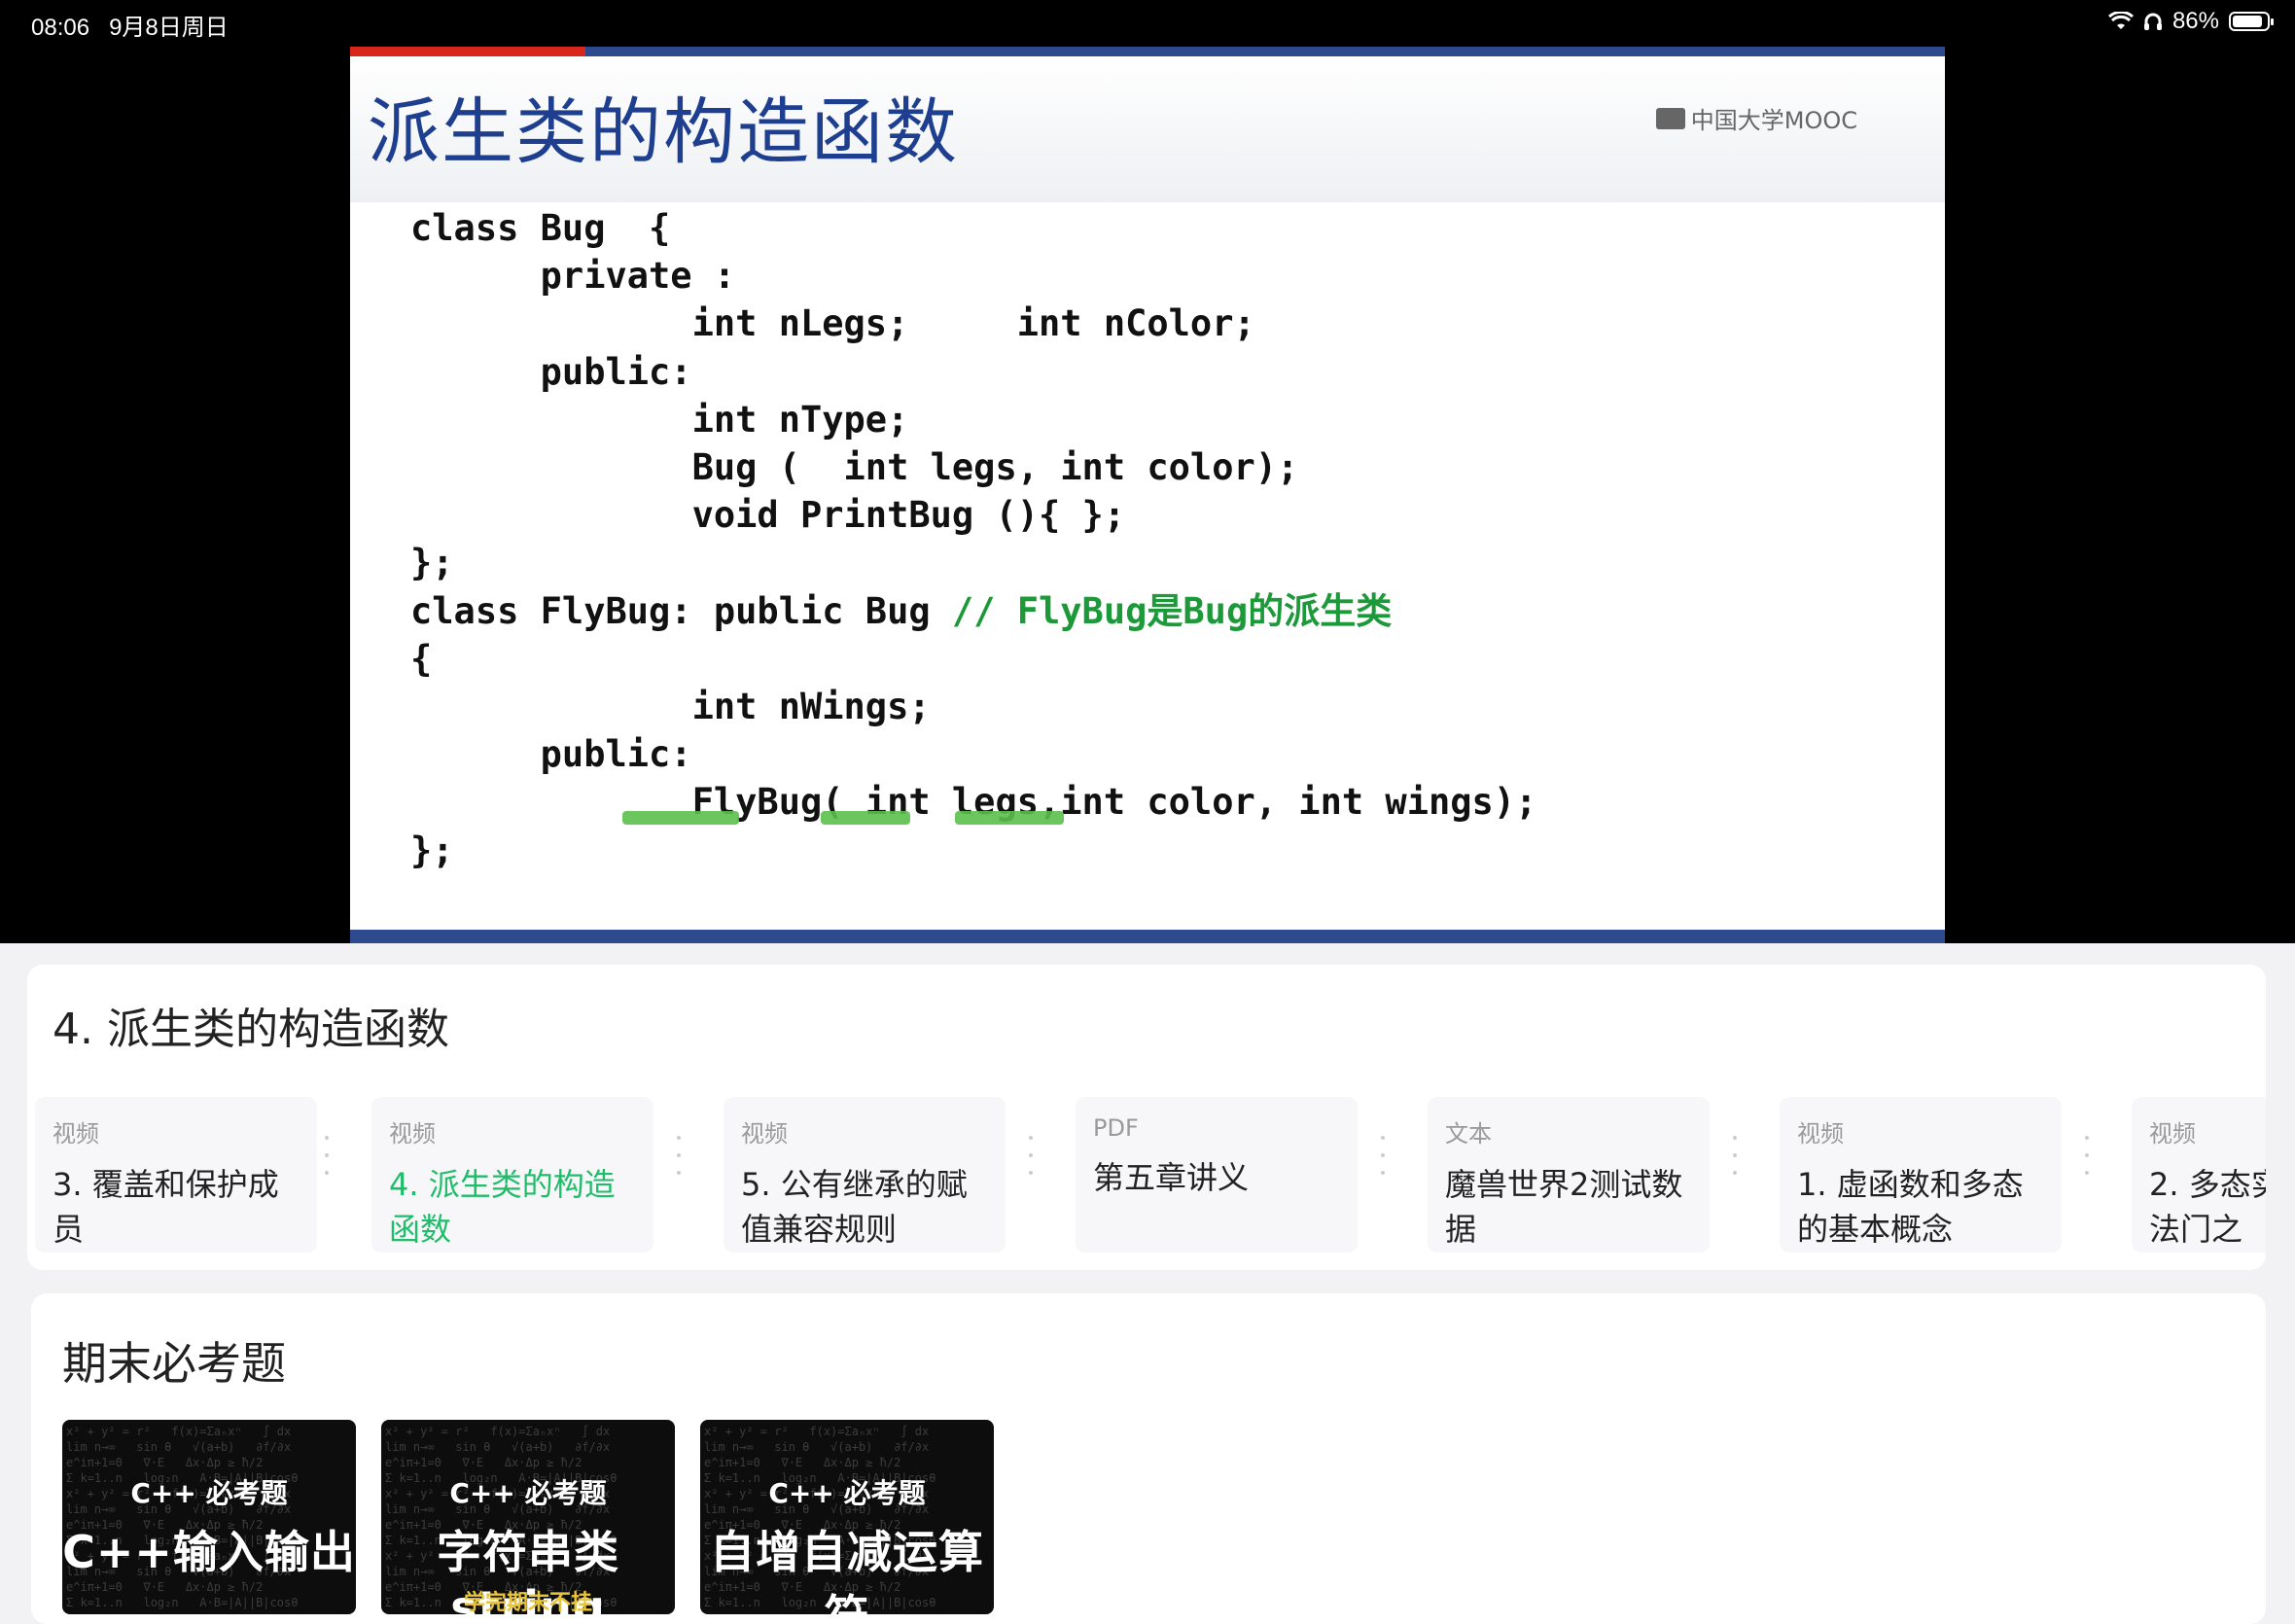 This screenshot has height=1624, width=2295. I want to click on code-line: Bug ( int legs, int color);, so click(854, 467).